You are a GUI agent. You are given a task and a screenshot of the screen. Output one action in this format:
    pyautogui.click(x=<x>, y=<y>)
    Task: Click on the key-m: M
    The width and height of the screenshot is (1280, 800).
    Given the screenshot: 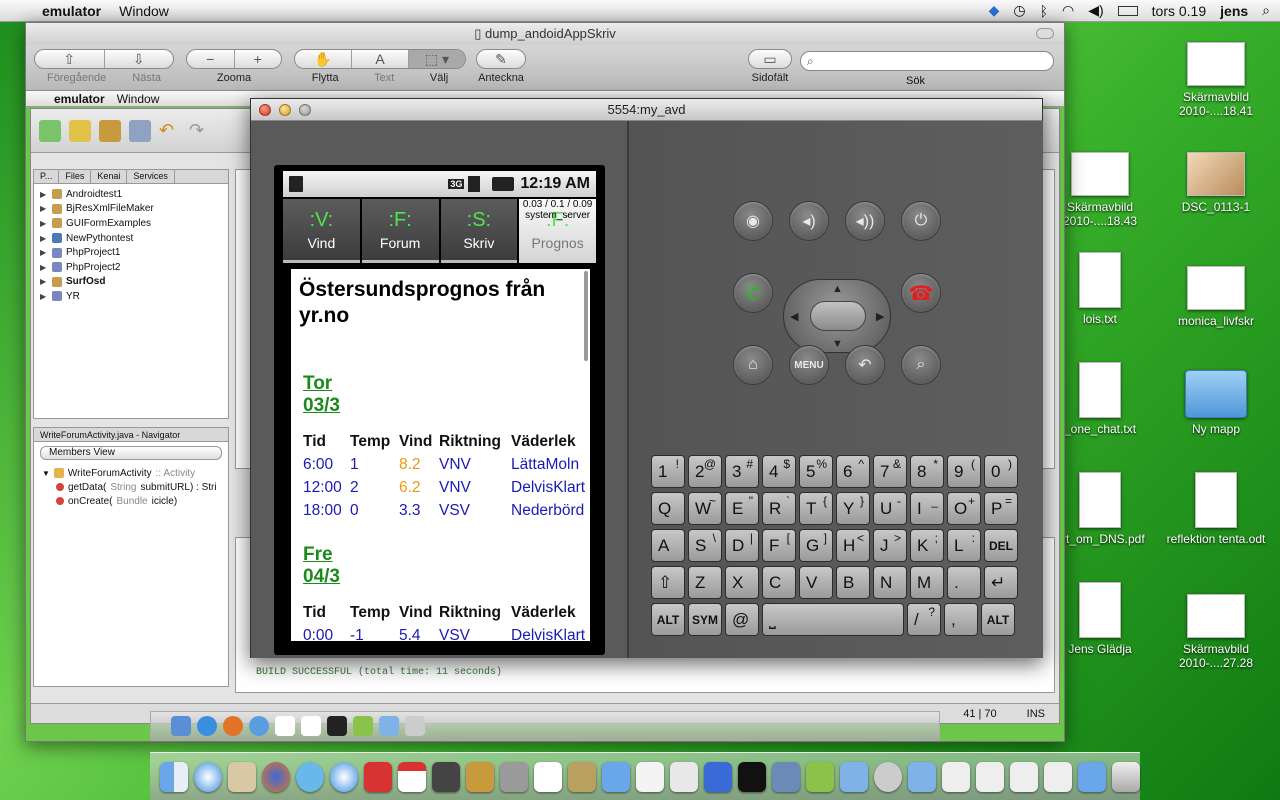 What is the action you would take?
    pyautogui.click(x=927, y=582)
    